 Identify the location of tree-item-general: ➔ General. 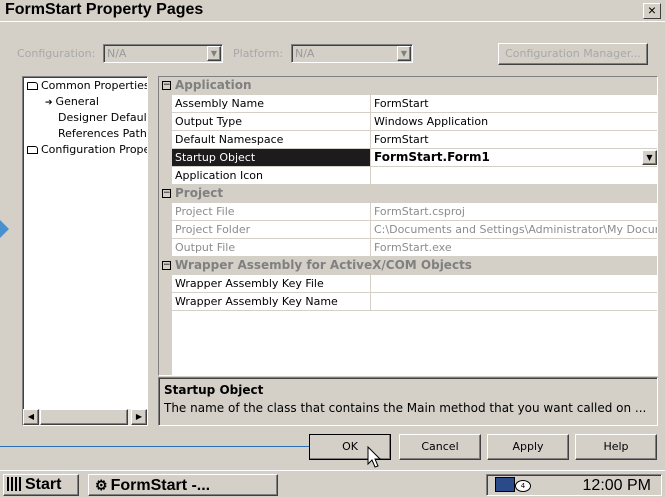
(72, 101).